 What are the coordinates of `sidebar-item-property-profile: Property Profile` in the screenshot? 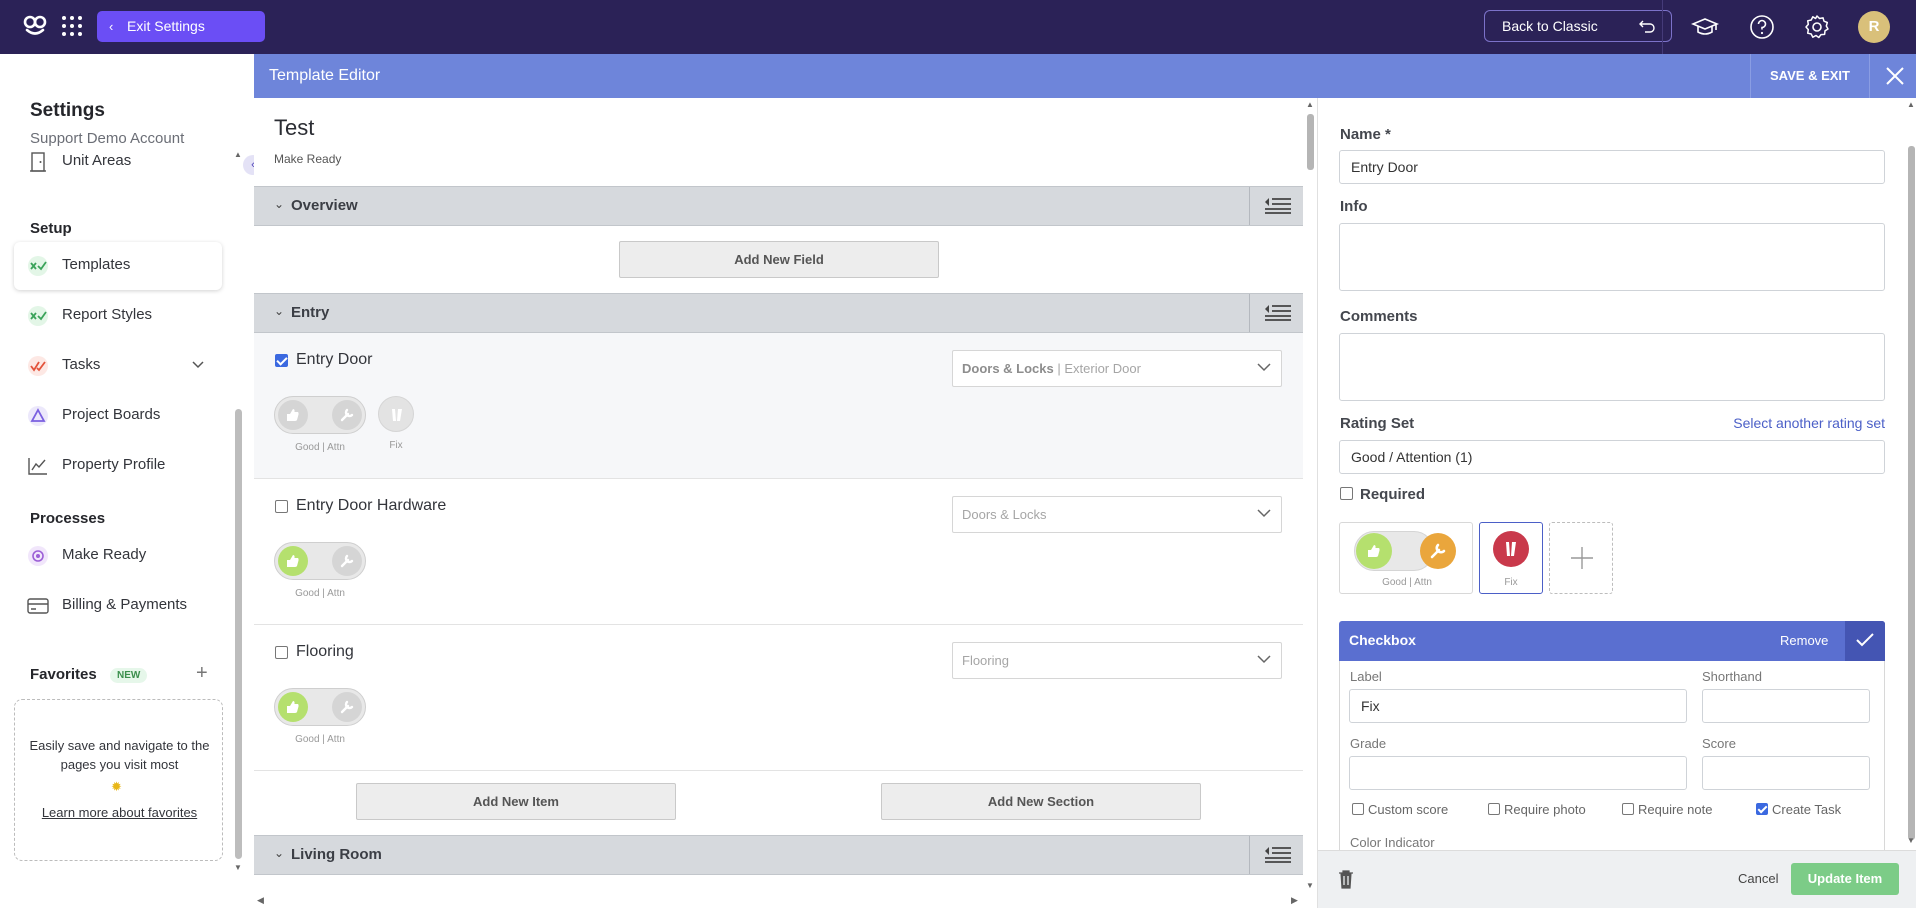 It's located at (118, 466).